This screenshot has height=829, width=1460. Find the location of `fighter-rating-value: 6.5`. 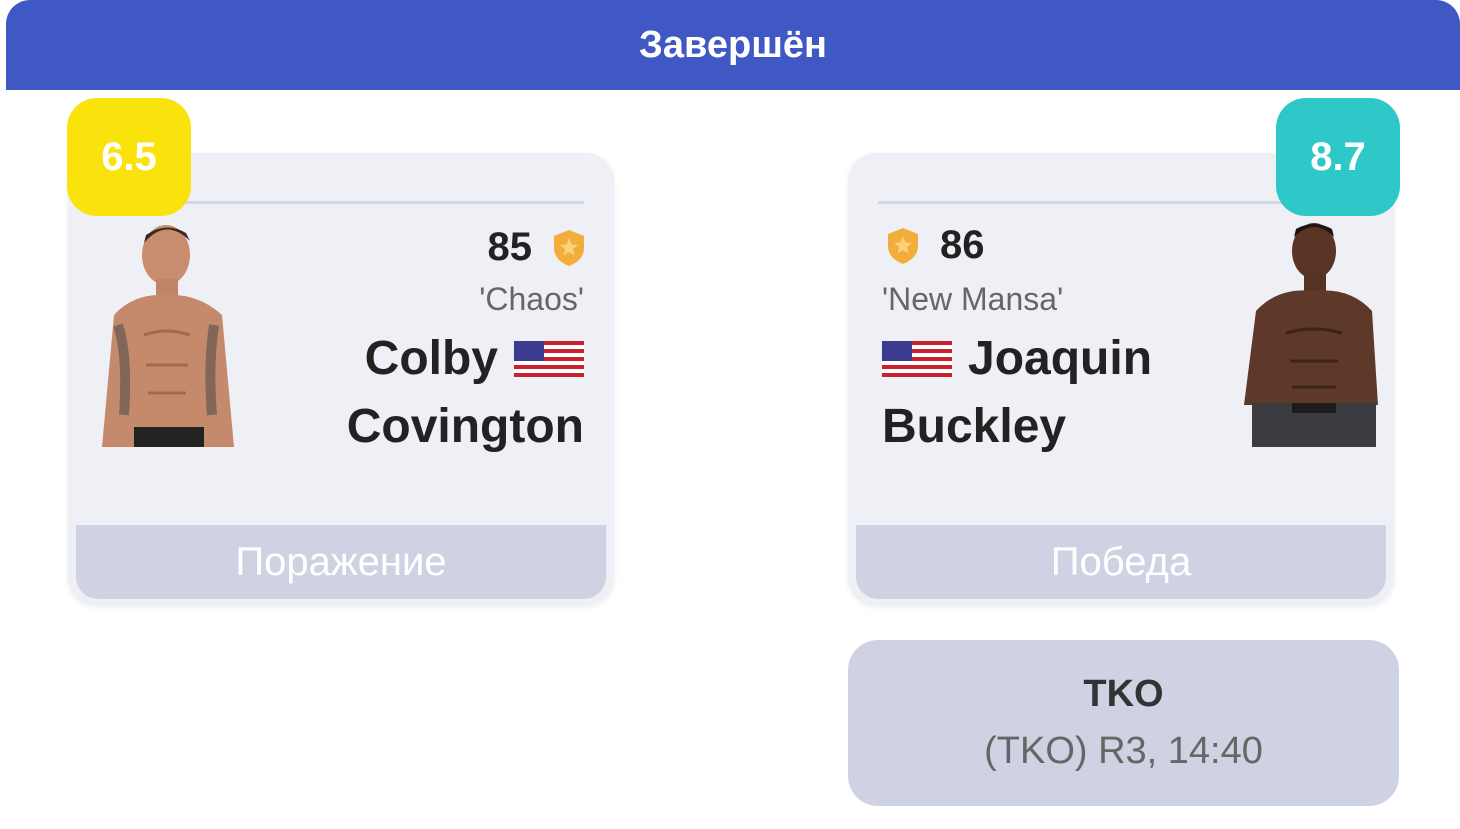

fighter-rating-value: 6.5 is located at coordinates (129, 156).